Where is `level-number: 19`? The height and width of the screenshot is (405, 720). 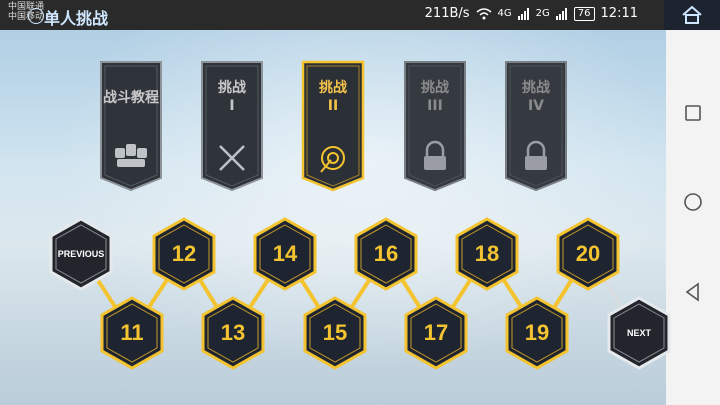
level-number: 19 is located at coordinates (537, 332).